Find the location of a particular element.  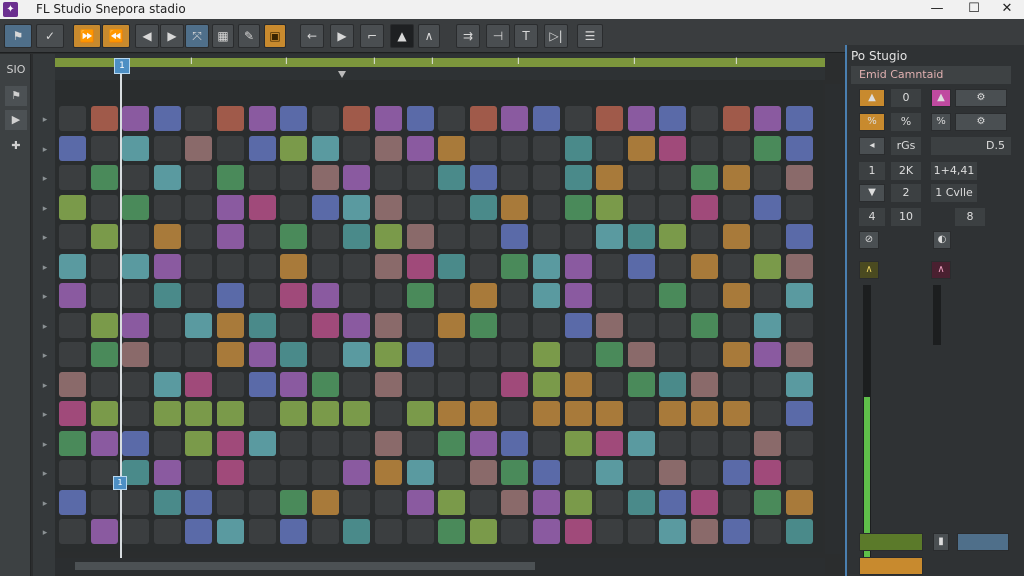

percent-icon: % is located at coordinates (941, 122).